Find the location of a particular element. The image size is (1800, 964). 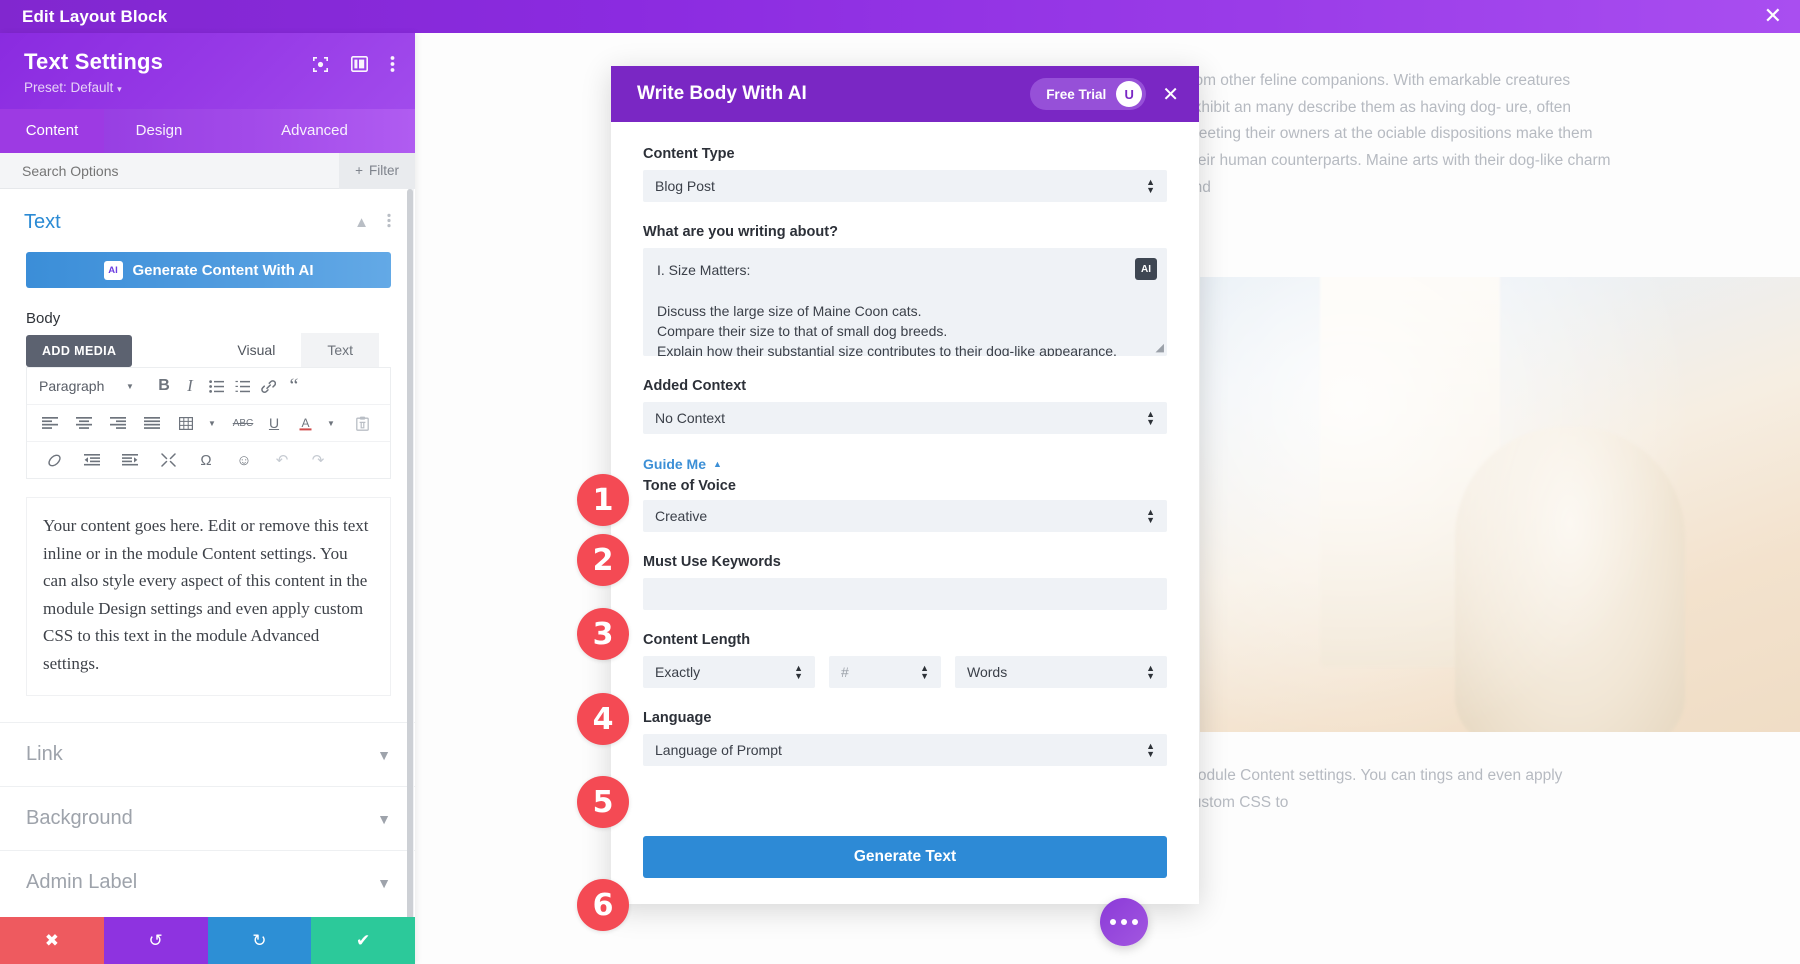

layout-icon is located at coordinates (359, 64).